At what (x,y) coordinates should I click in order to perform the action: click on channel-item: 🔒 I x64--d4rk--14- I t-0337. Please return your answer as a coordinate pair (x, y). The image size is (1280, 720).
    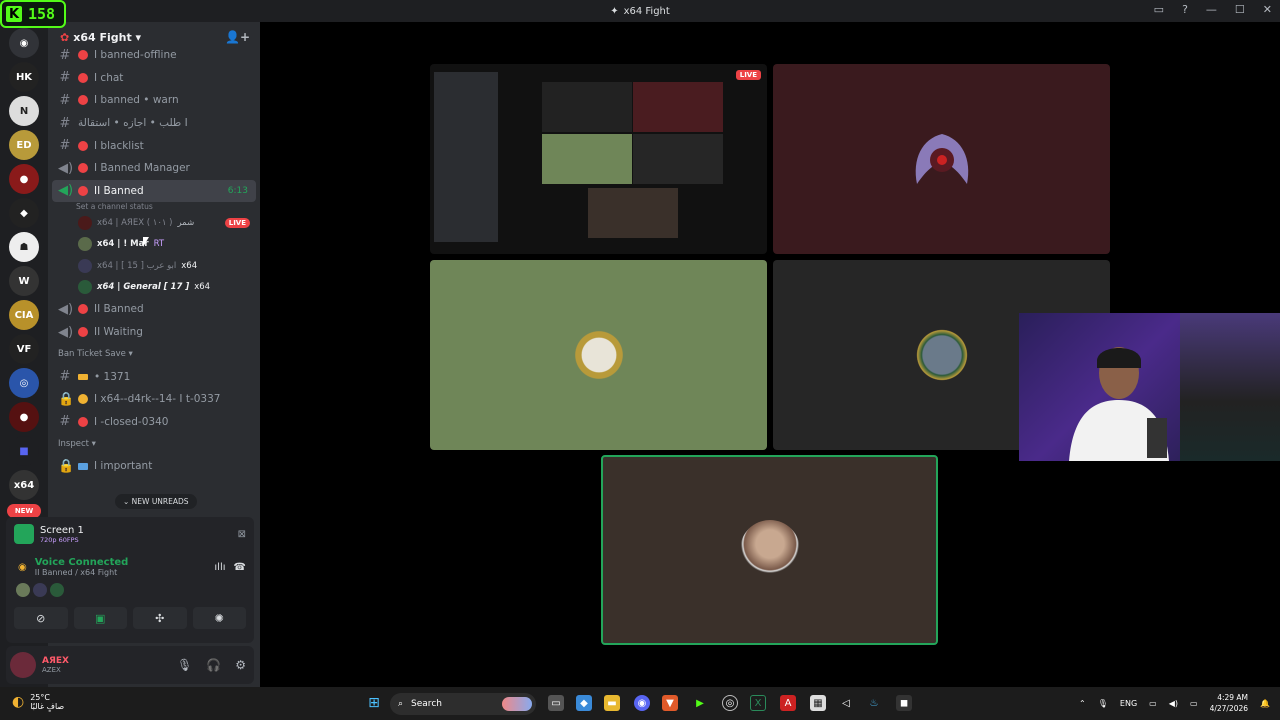
    Looking at the image, I should click on (154, 399).